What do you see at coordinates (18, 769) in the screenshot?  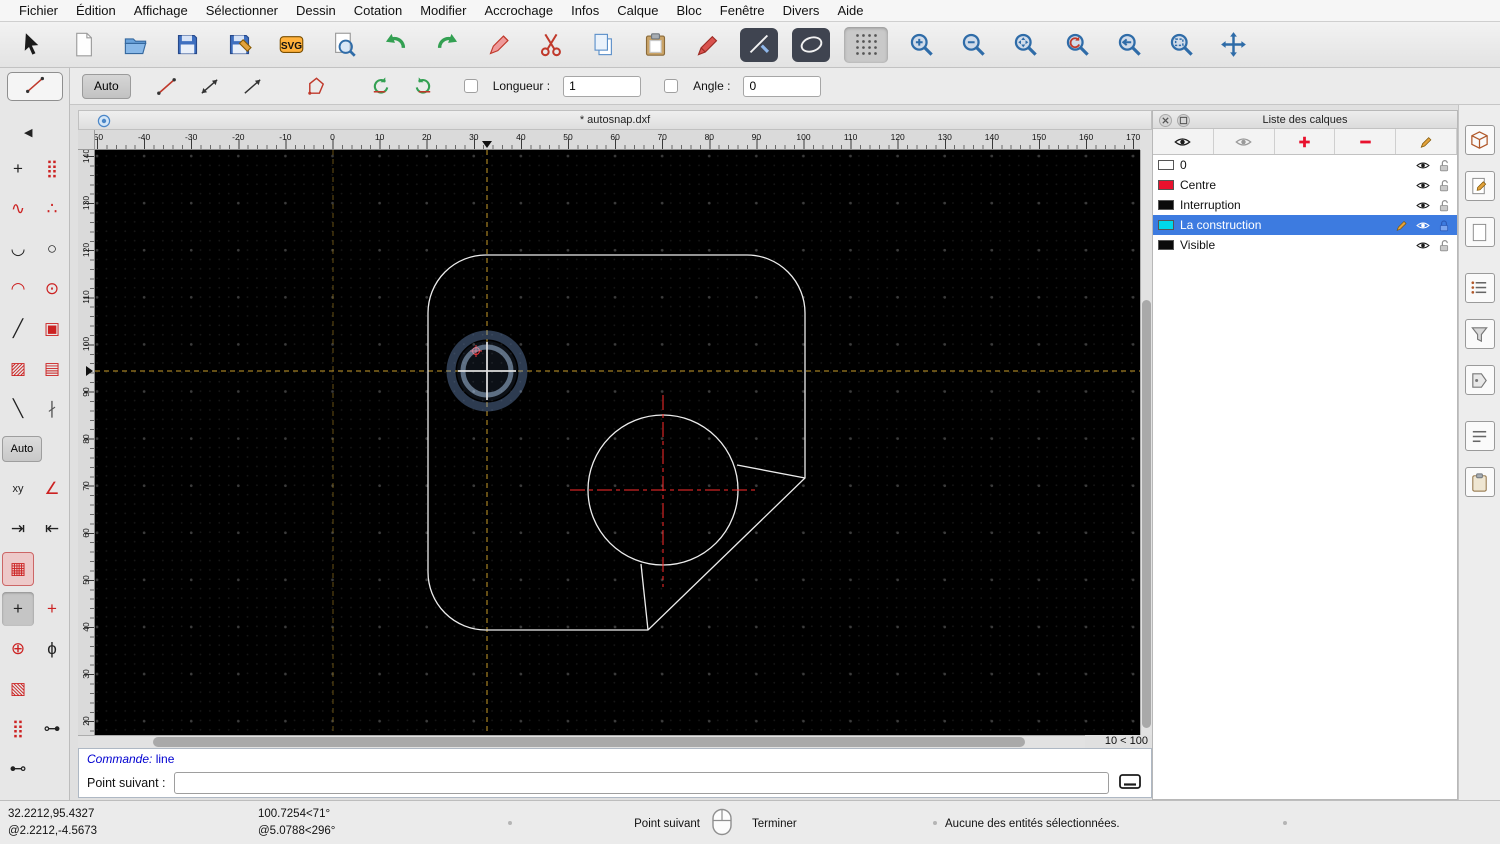 I see `lock-relative-zero-button: ⊷` at bounding box center [18, 769].